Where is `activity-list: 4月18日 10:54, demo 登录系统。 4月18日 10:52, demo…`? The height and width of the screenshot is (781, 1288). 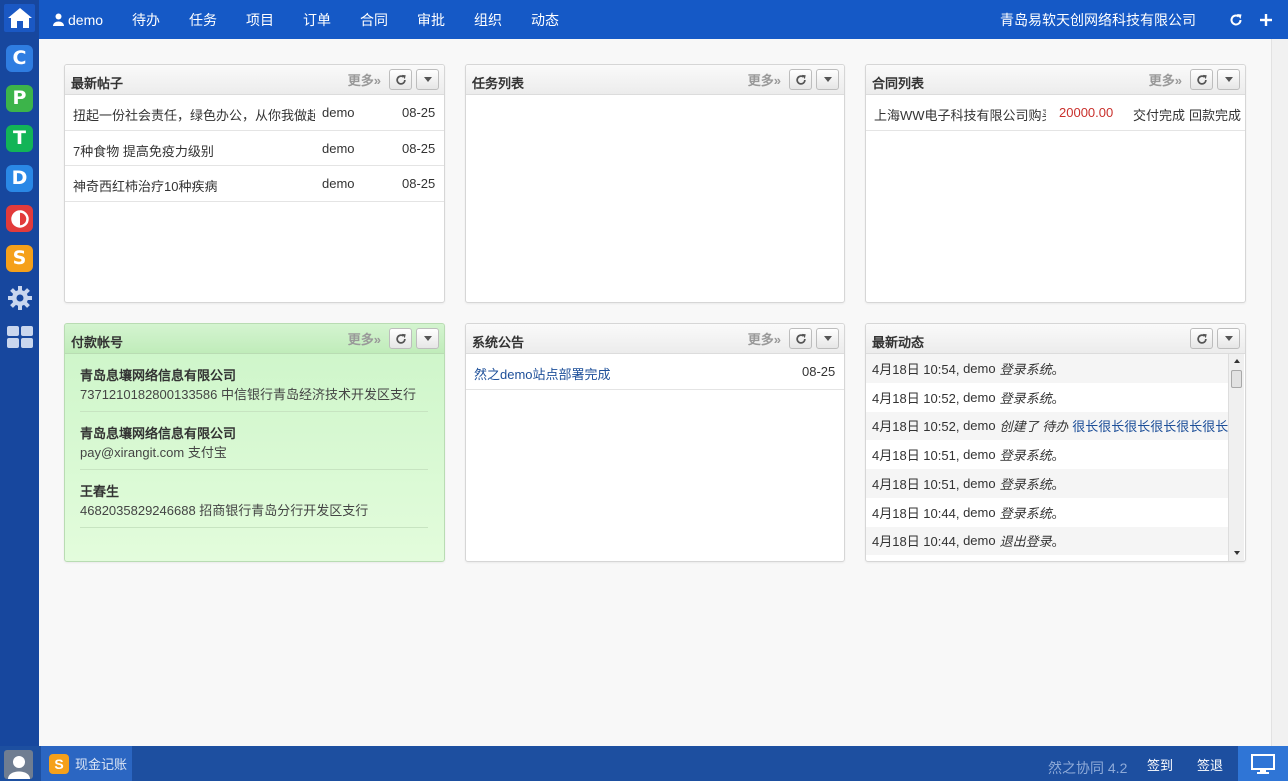
activity-list: 4月18日 10:54, demo 登录系统。 4月18日 10:52, demo… is located at coordinates (1047, 457).